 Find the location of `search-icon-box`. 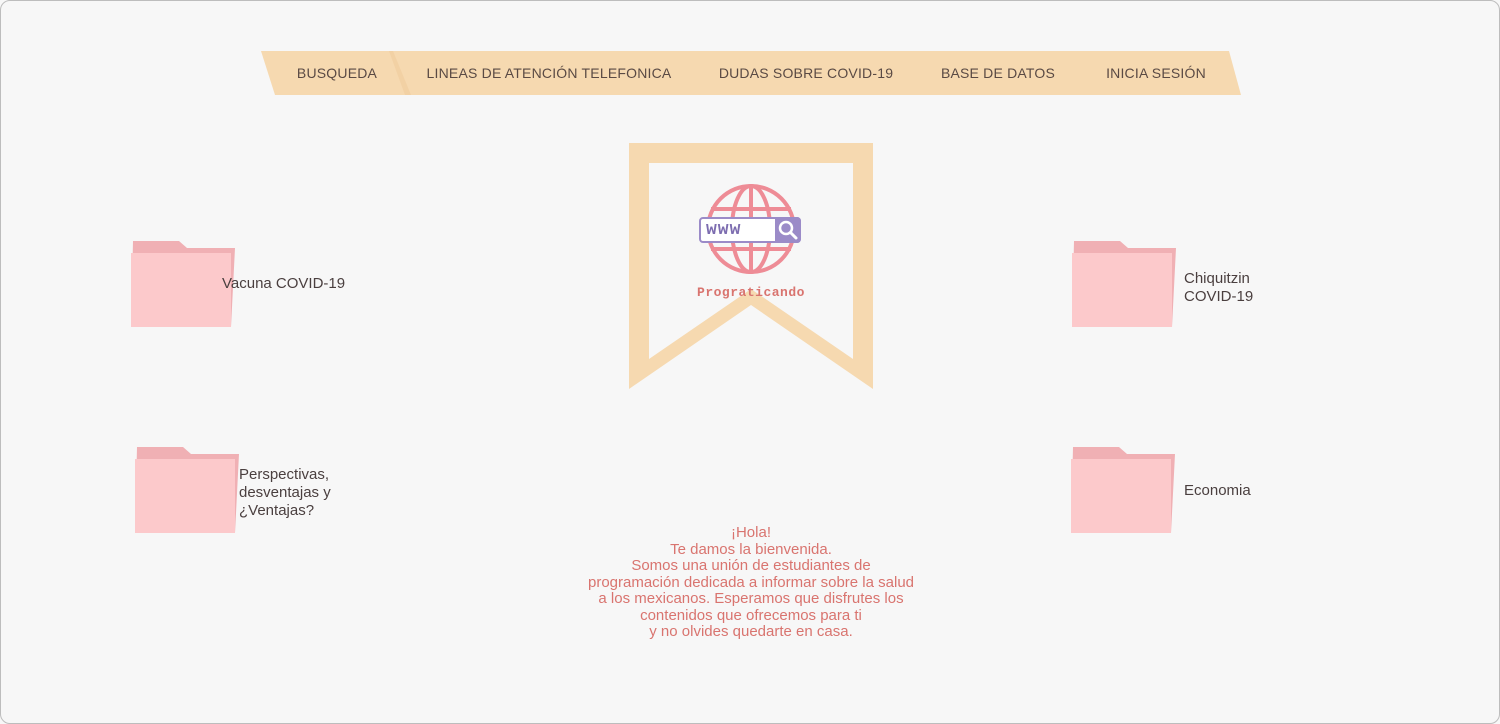

search-icon-box is located at coordinates (788, 230).